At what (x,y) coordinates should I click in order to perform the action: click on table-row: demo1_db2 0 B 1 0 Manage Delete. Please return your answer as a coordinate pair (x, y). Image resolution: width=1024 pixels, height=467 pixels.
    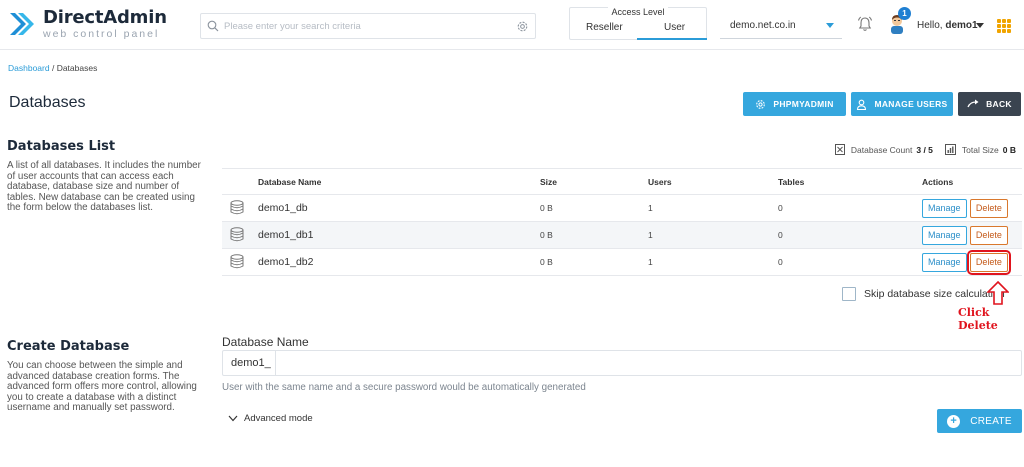
    Looking at the image, I should click on (622, 262).